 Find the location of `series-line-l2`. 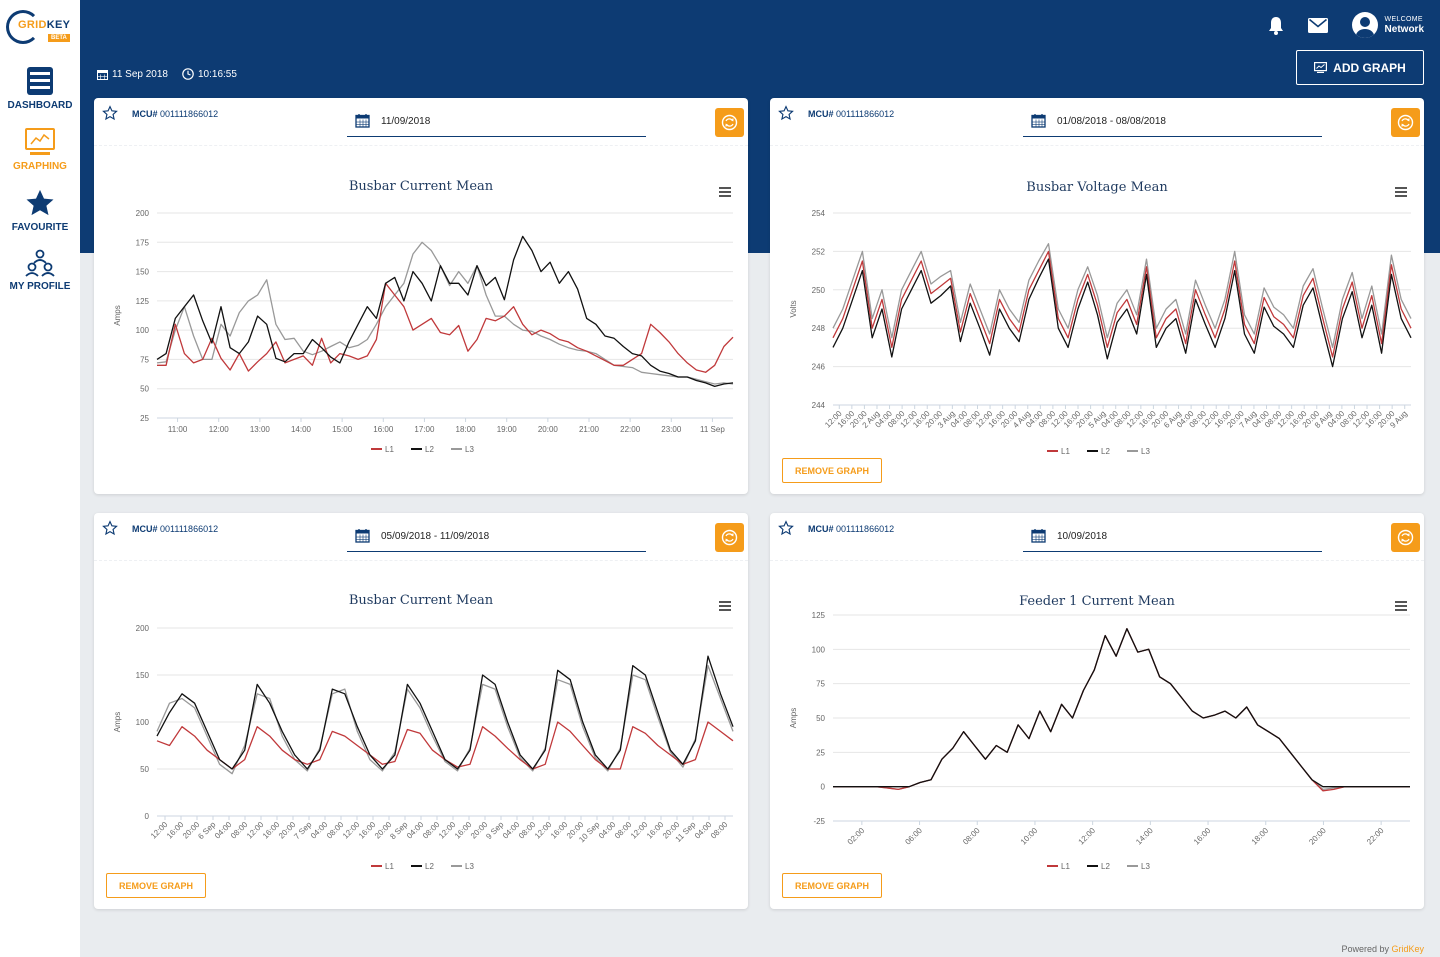

series-line-l2 is located at coordinates (445, 311).